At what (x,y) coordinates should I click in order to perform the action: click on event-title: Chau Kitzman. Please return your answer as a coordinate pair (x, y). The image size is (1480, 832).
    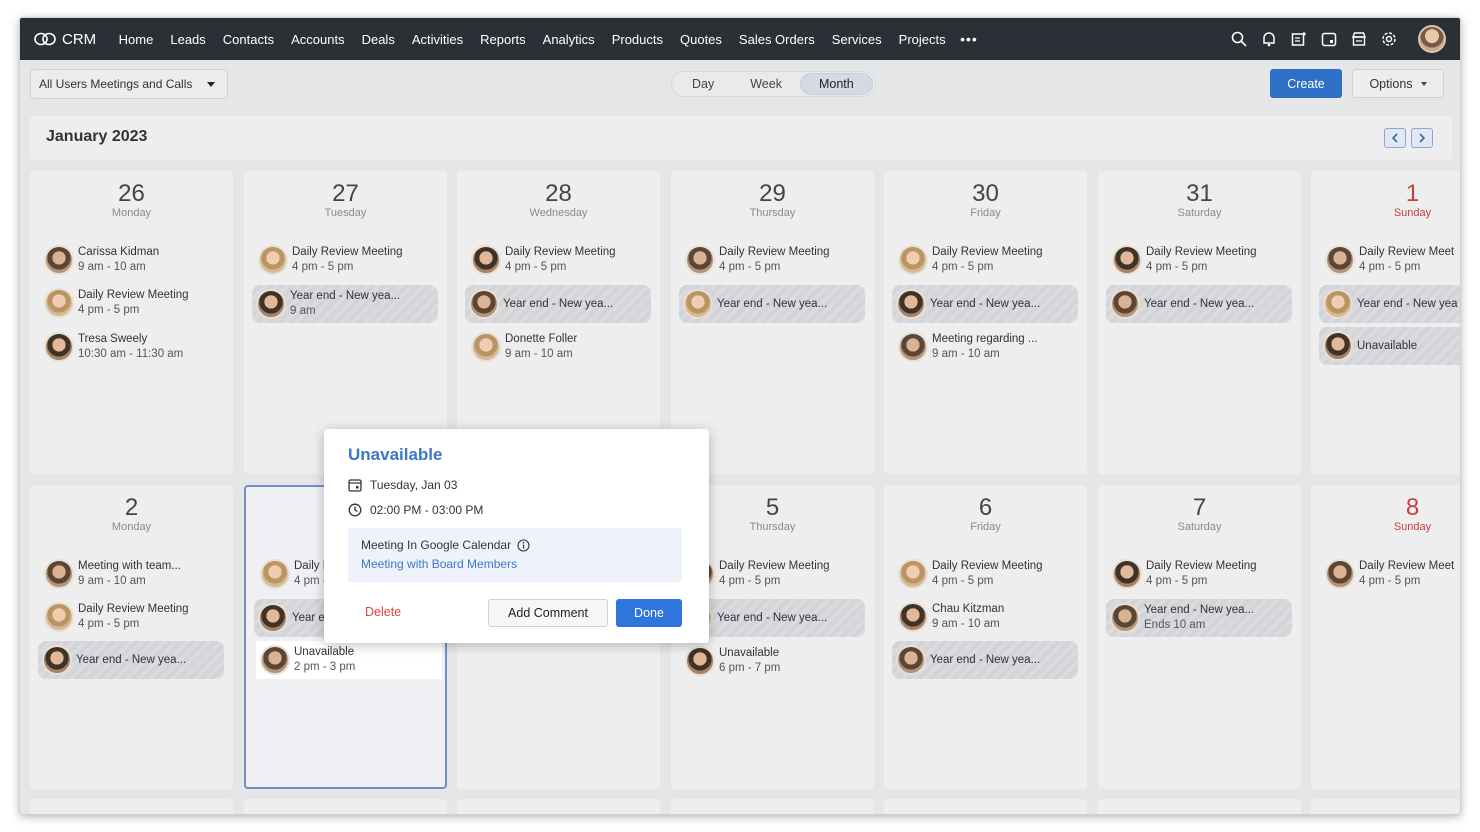
    Looking at the image, I should click on (968, 609).